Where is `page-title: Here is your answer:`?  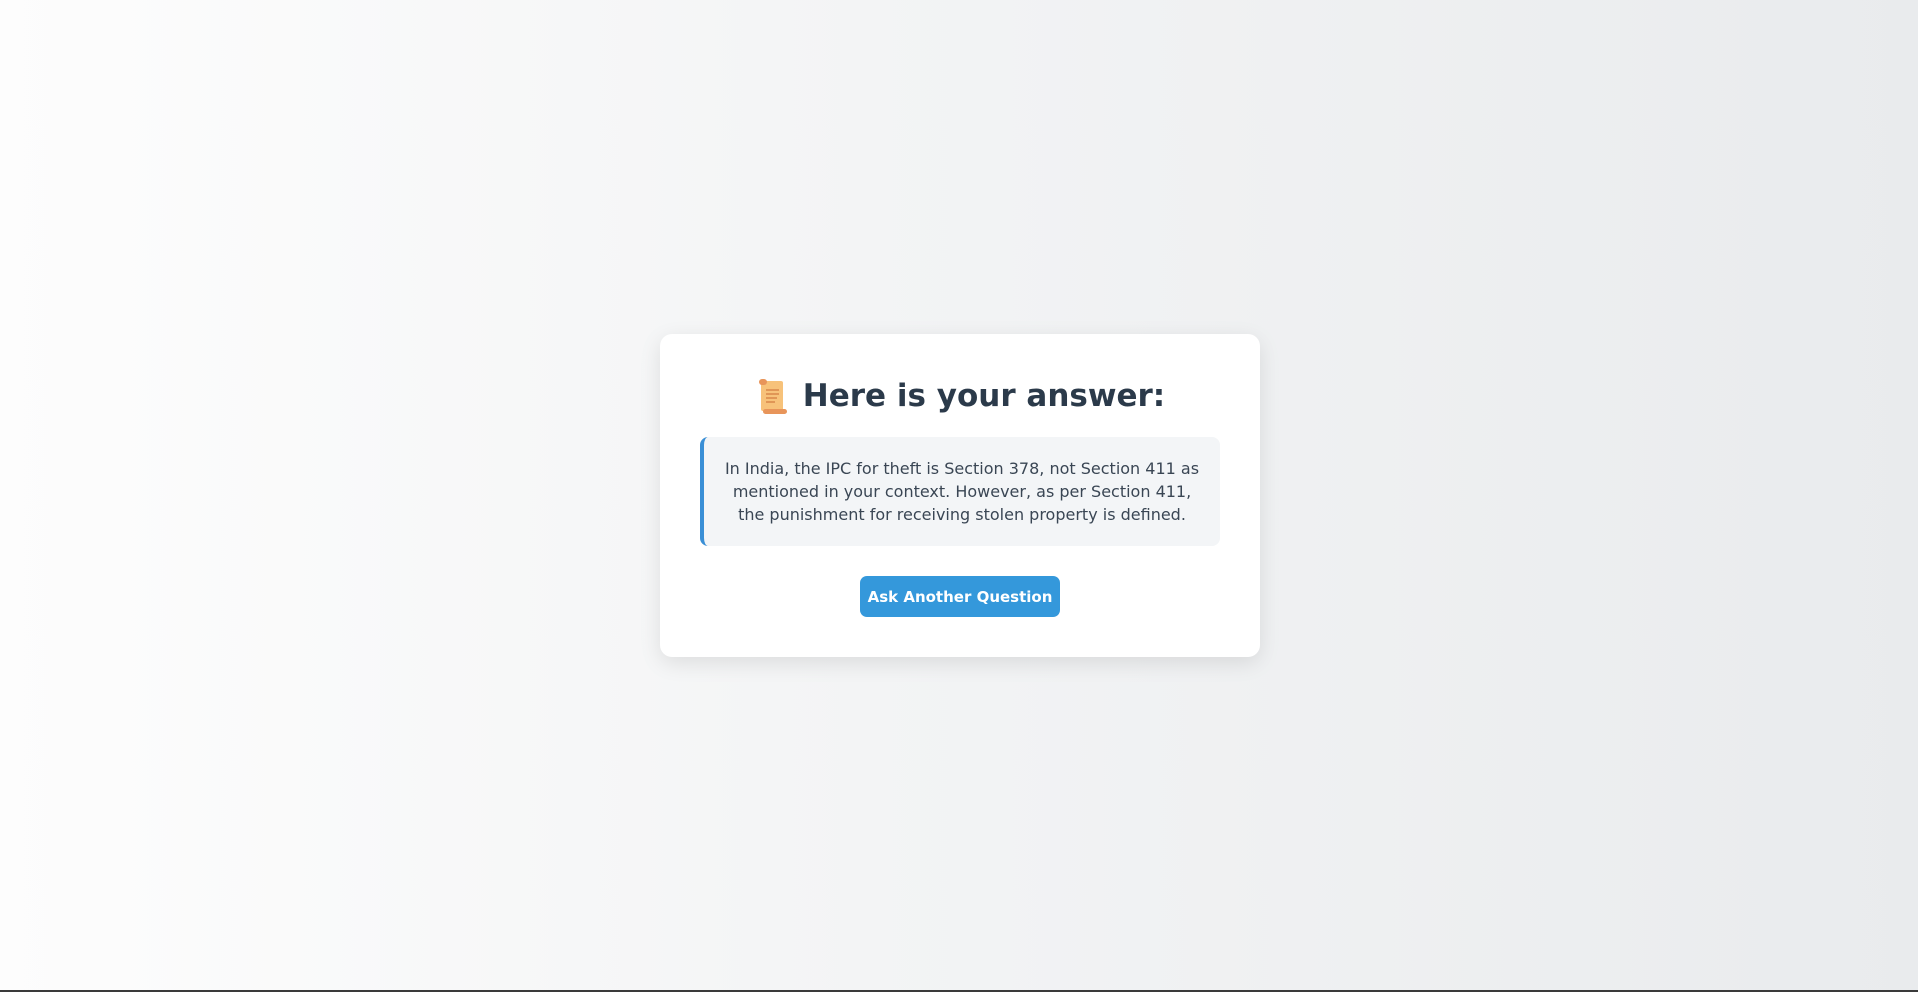
page-title: Here is your answer: is located at coordinates (984, 396).